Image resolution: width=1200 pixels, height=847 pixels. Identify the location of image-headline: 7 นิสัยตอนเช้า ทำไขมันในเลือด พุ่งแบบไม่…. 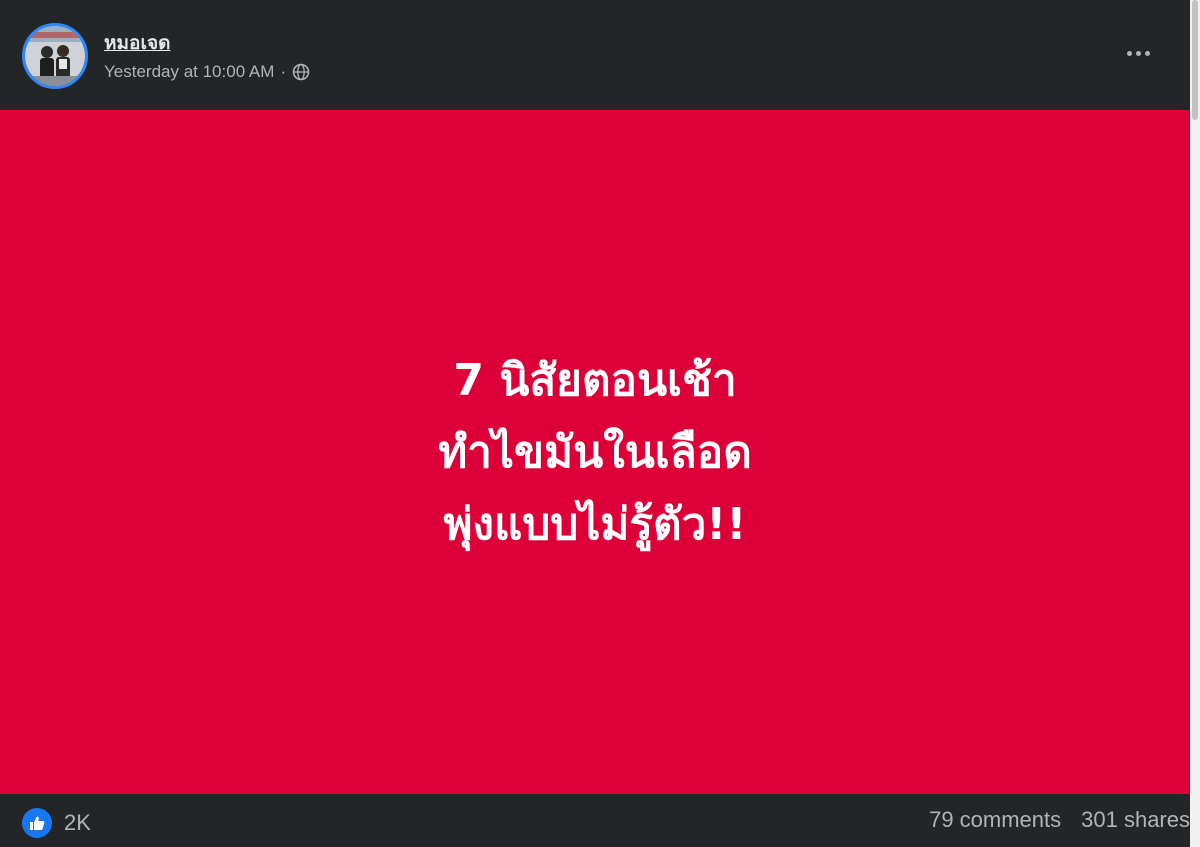
(595, 453).